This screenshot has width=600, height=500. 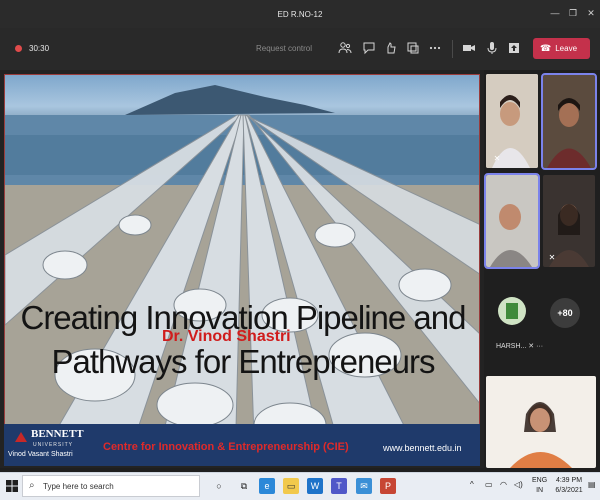 I want to click on restore-button: ❐, so click(x=573, y=13).